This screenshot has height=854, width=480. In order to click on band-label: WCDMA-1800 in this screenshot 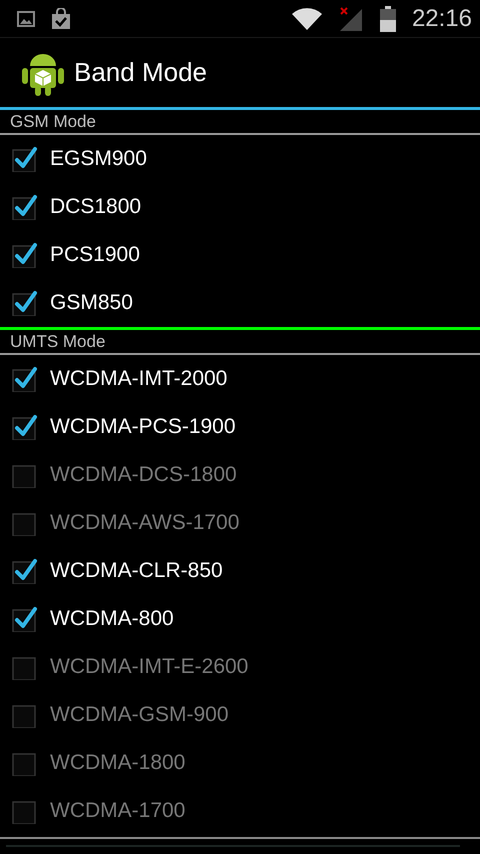, I will do `click(118, 763)`.